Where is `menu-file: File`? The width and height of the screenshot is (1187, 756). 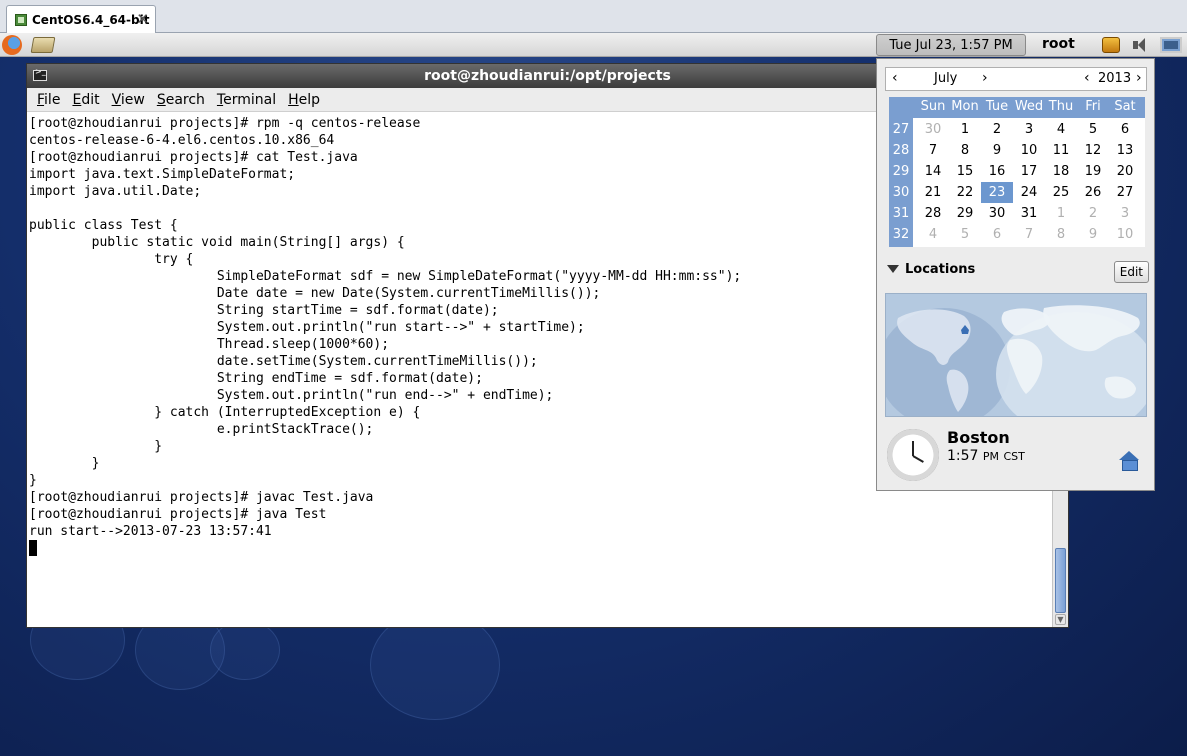
menu-file: File is located at coordinates (48, 100).